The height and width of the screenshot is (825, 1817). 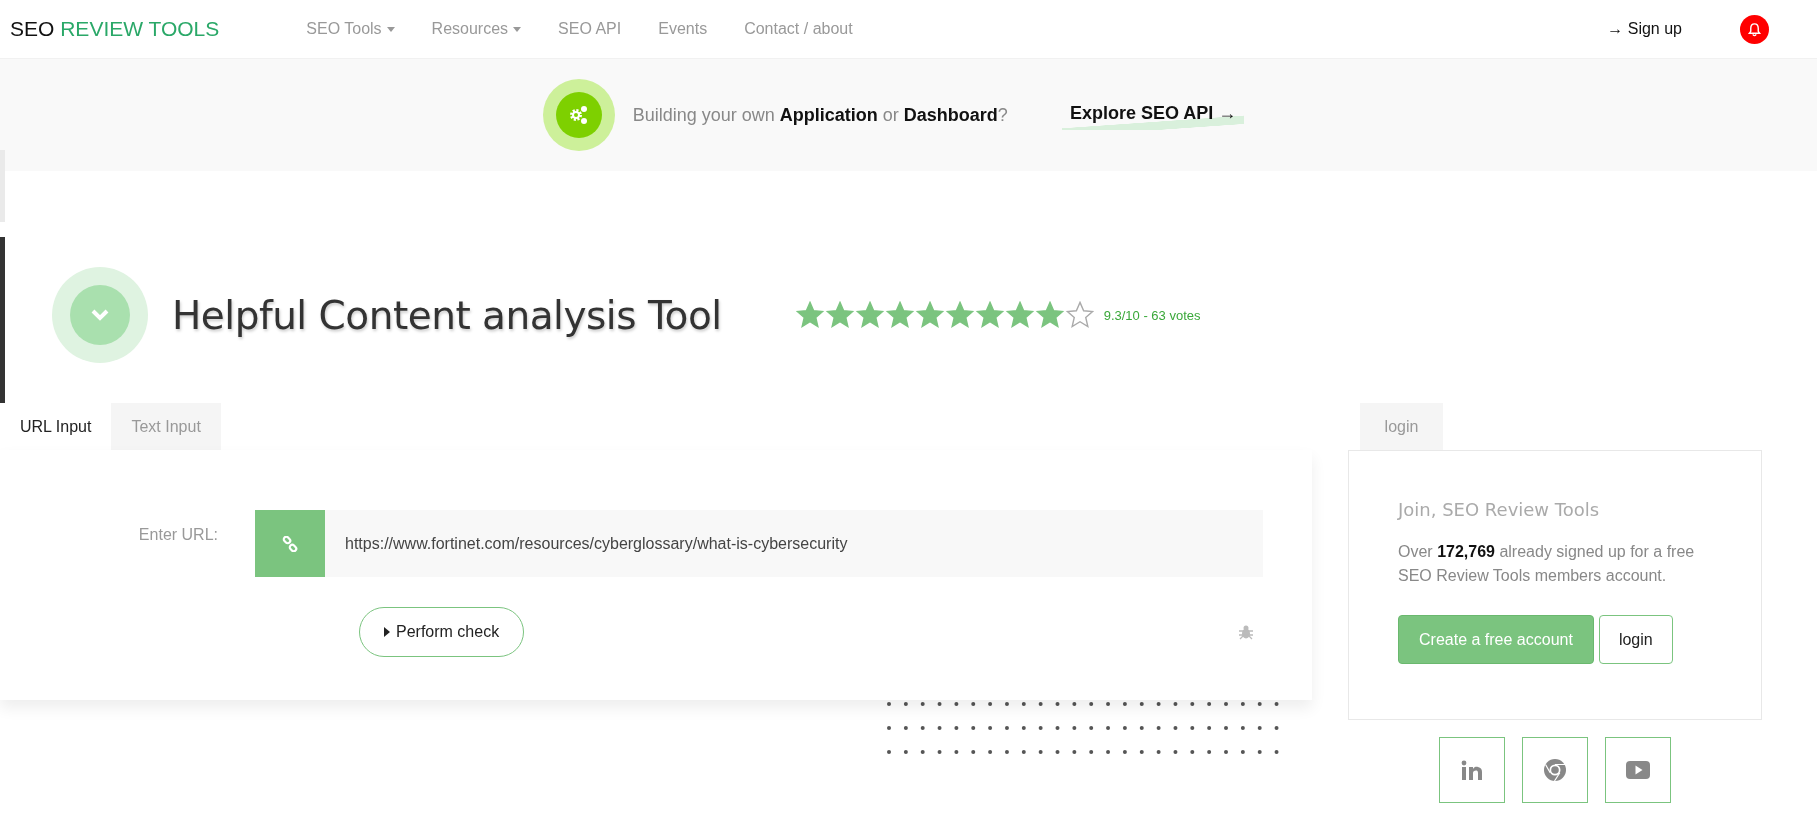 What do you see at coordinates (1152, 315) in the screenshot?
I see `rating-text: 9.3/10 - 63 votes` at bounding box center [1152, 315].